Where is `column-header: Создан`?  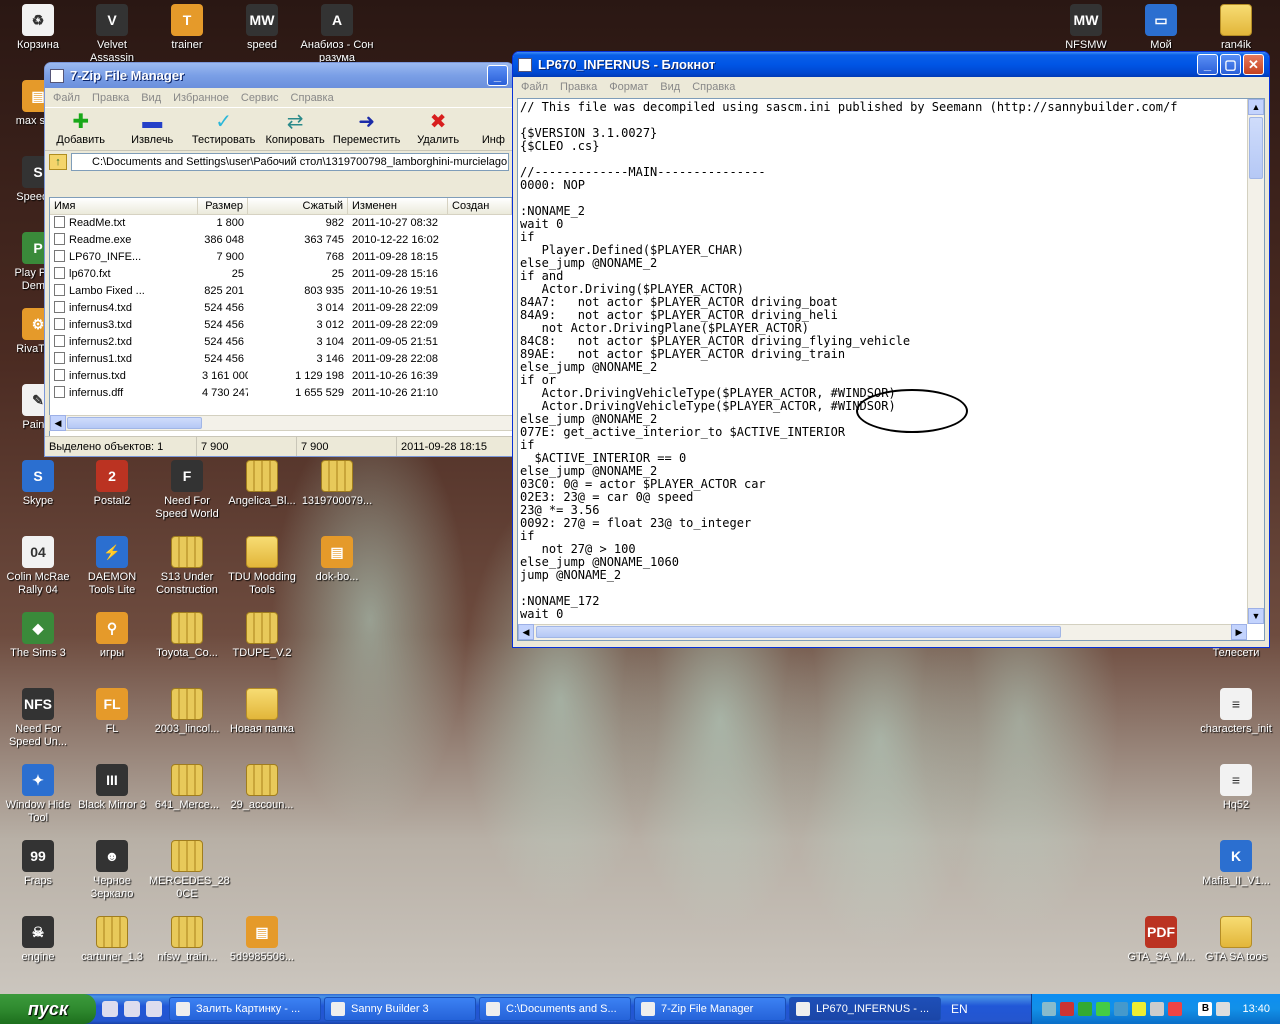
column-header: Создан is located at coordinates (480, 206).